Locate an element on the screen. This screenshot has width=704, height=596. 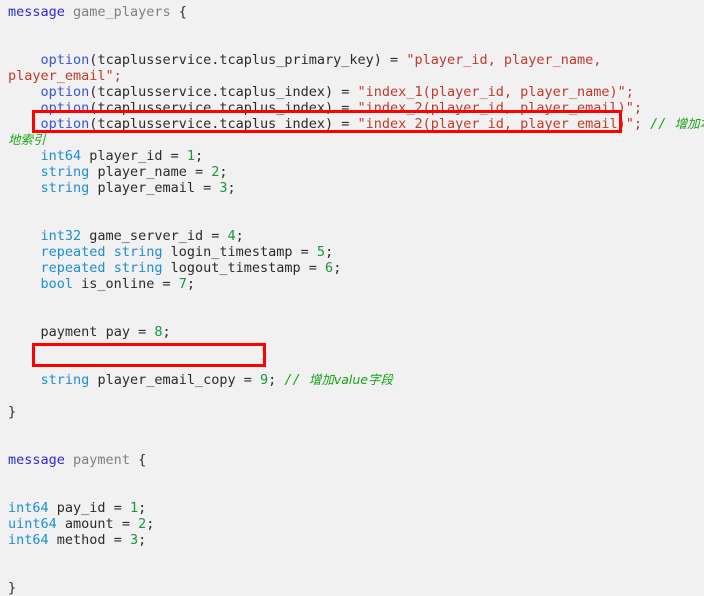
code-line-field-method: int64 method = 3; is located at coordinates (352, 540).